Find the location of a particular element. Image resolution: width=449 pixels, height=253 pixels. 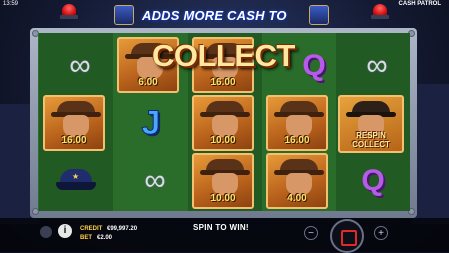

building-right is located at coordinates (430, 154).